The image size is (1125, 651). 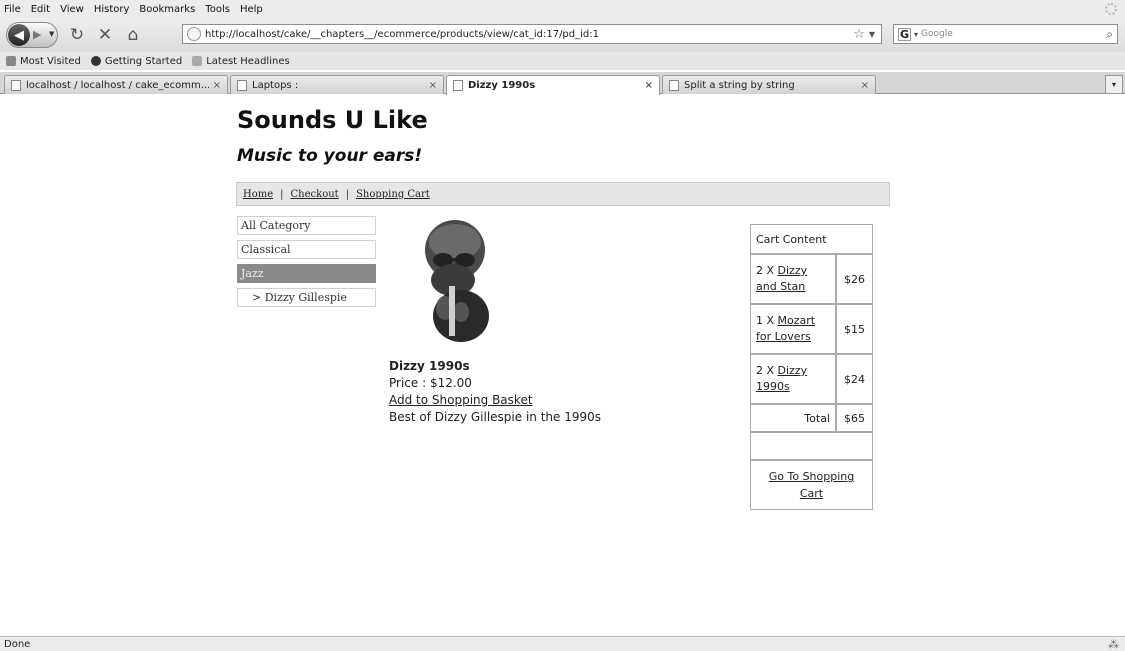 What do you see at coordinates (793, 279) in the screenshot?
I see `cart-item: 2 X Dizzy and Stan` at bounding box center [793, 279].